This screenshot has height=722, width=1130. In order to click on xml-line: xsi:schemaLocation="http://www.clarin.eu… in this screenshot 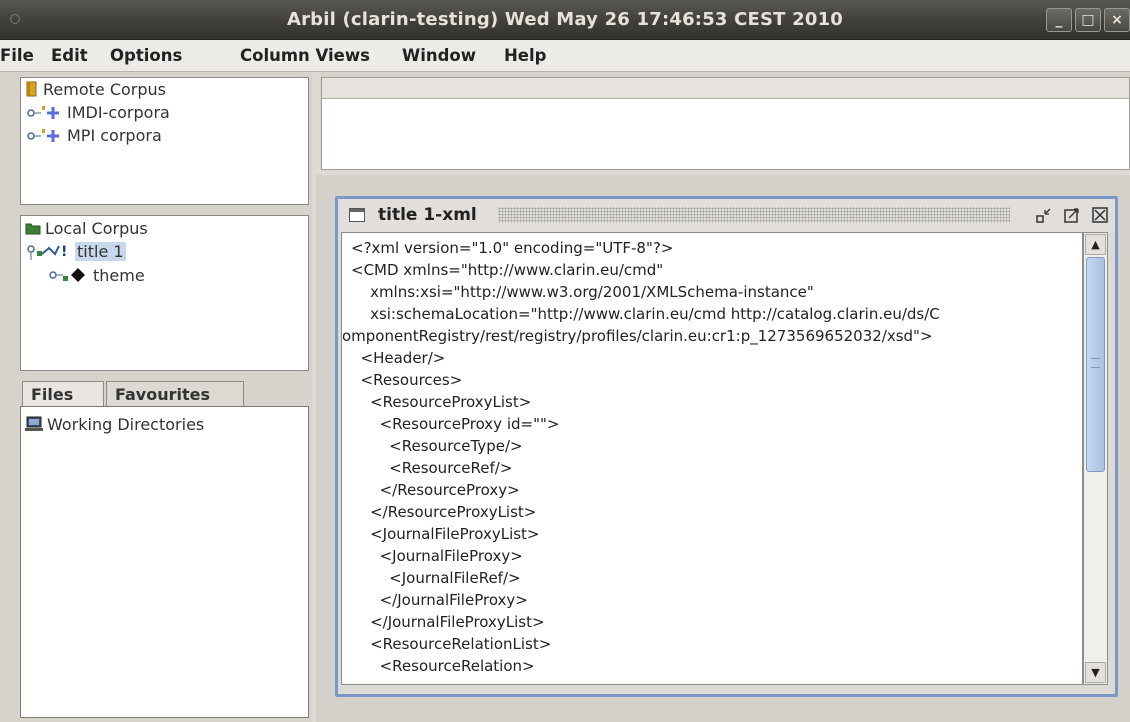, I will do `click(645, 314)`.